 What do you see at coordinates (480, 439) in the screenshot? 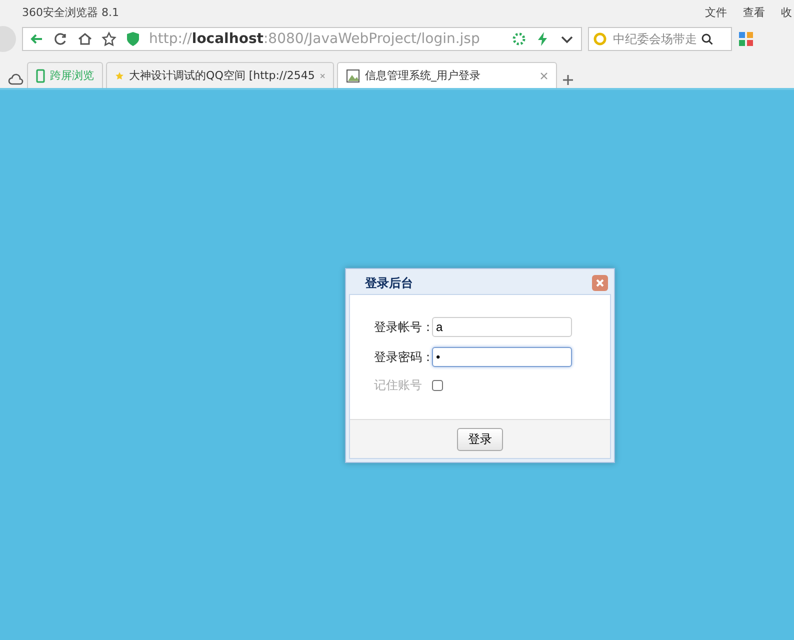
I see `login-button: 登录` at bounding box center [480, 439].